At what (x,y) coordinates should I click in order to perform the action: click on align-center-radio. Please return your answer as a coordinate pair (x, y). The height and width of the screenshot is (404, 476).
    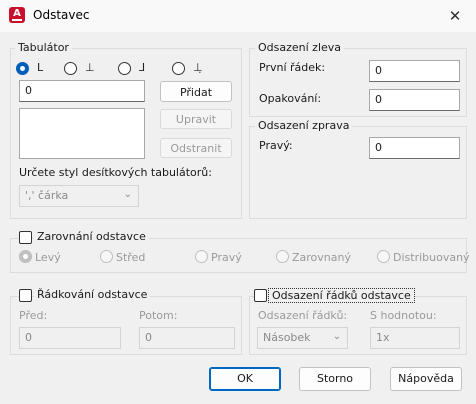
    Looking at the image, I should click on (106, 256).